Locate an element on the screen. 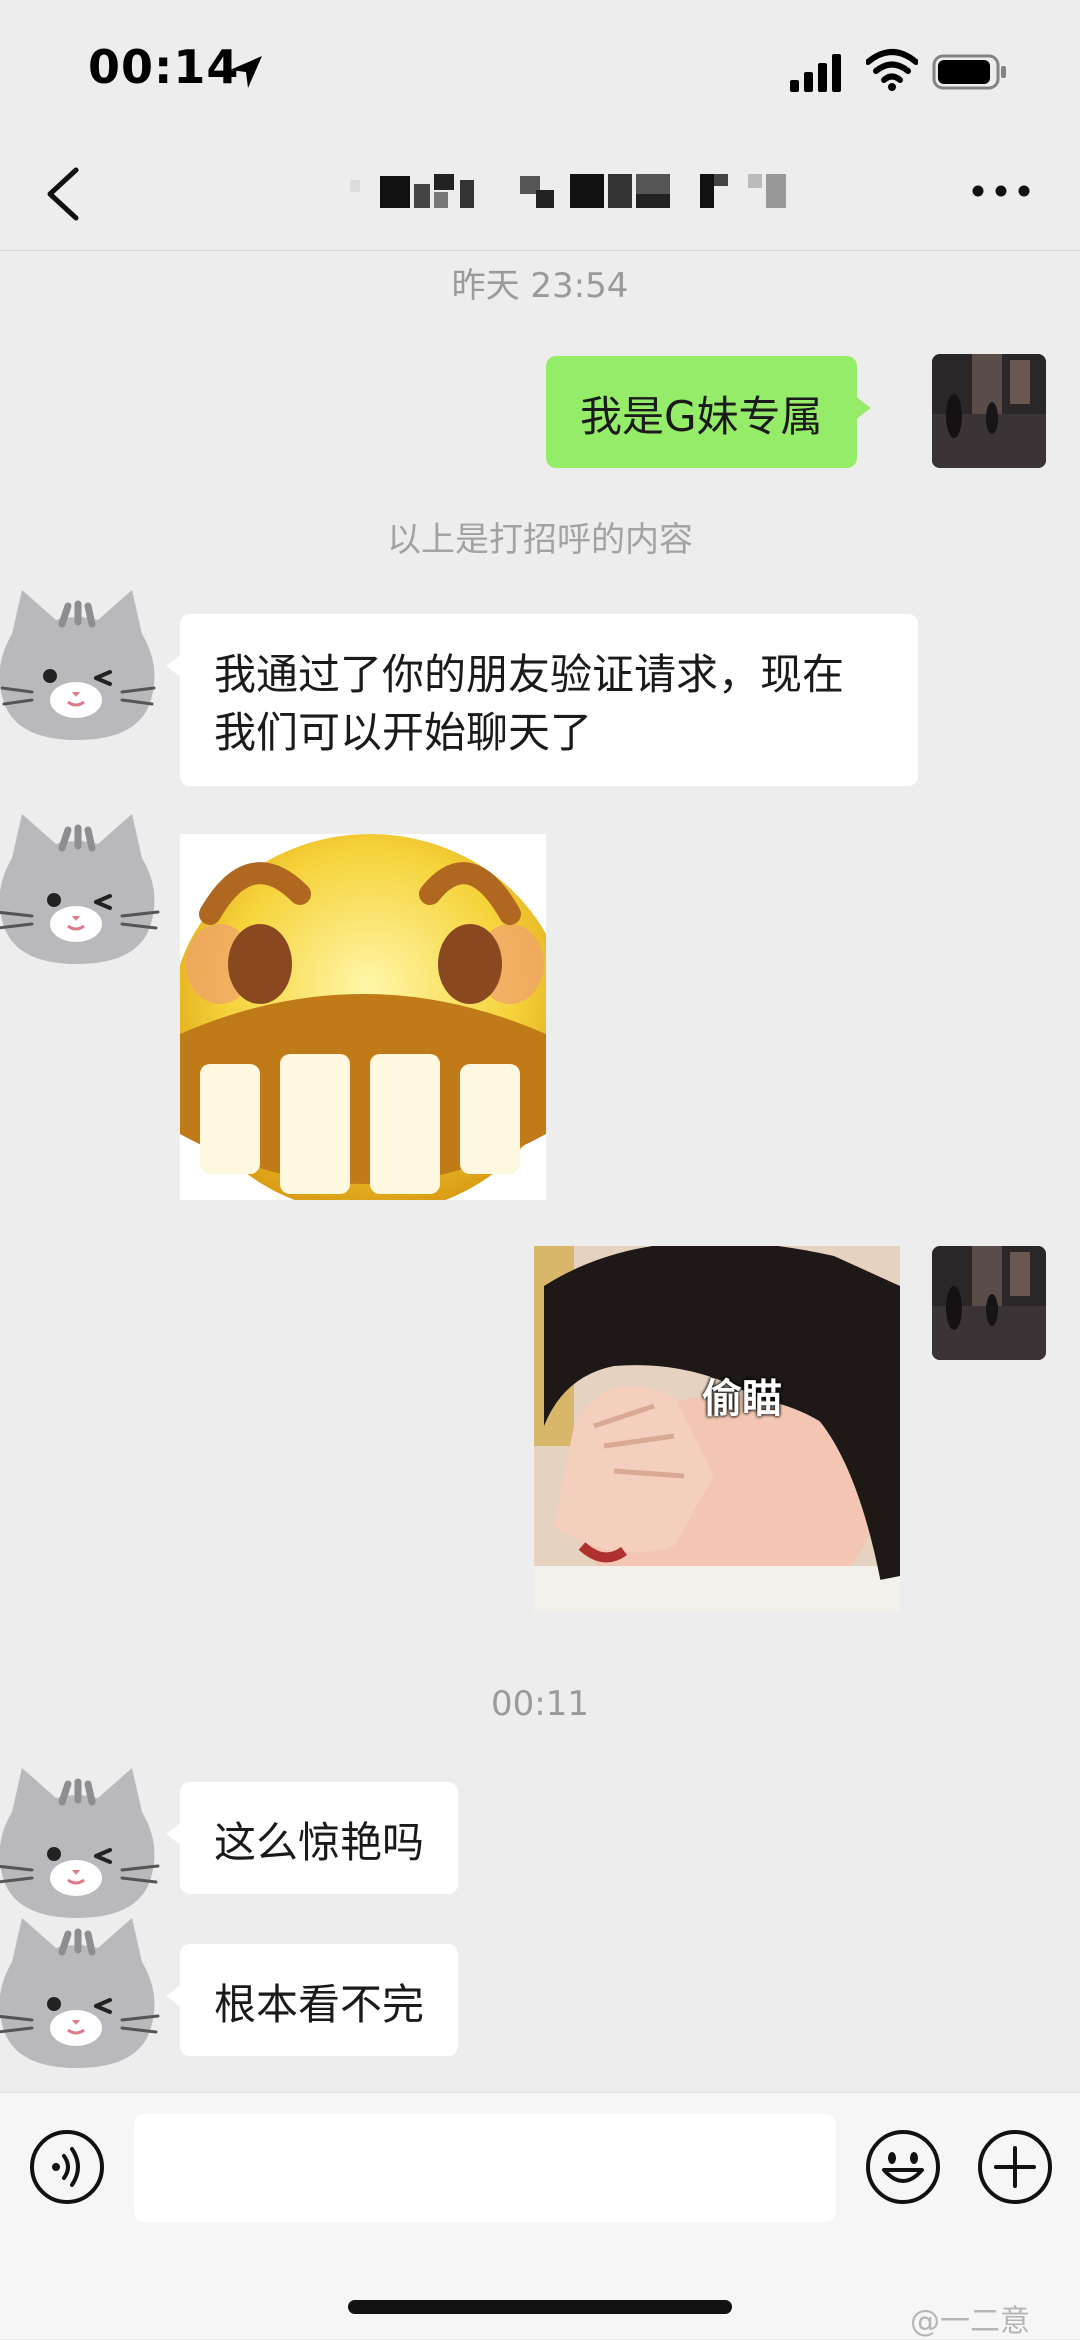 The image size is (1080, 2340). message-timestamp: 昨天 23:54 is located at coordinates (540, 286).